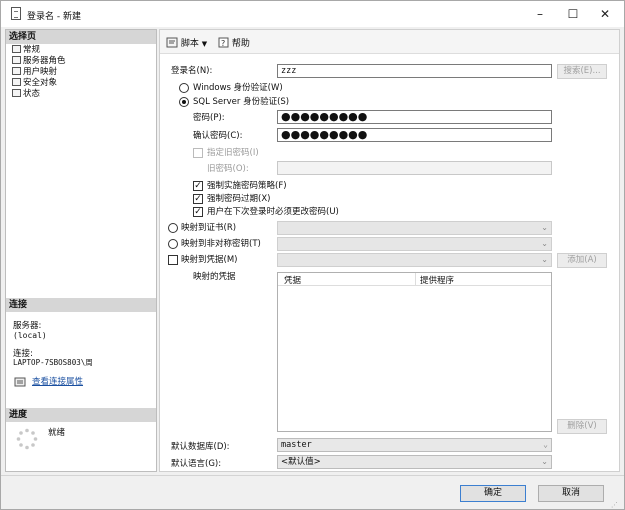 The width and height of the screenshot is (625, 510). I want to click on close-button: ✕, so click(605, 14).